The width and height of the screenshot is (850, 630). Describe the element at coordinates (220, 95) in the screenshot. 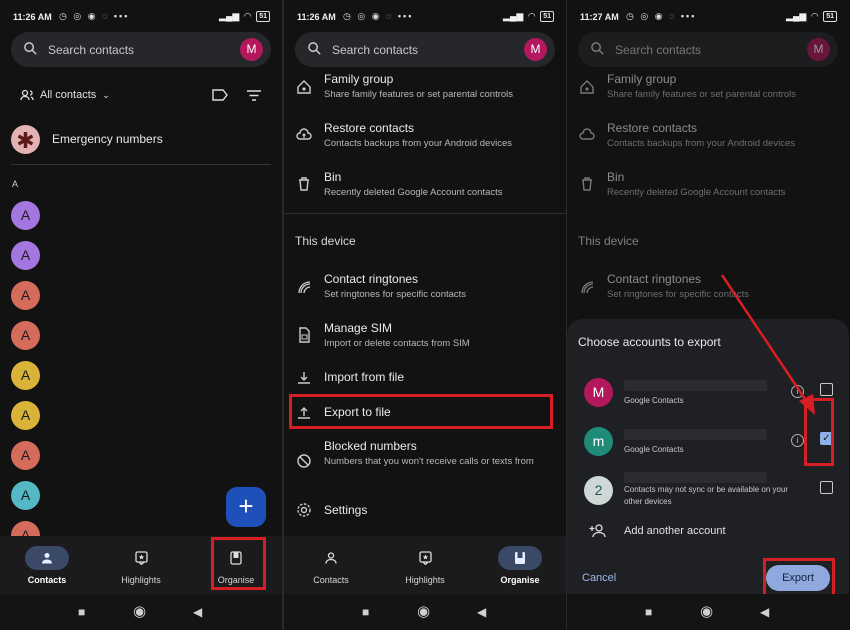

I see `label-icon` at that location.